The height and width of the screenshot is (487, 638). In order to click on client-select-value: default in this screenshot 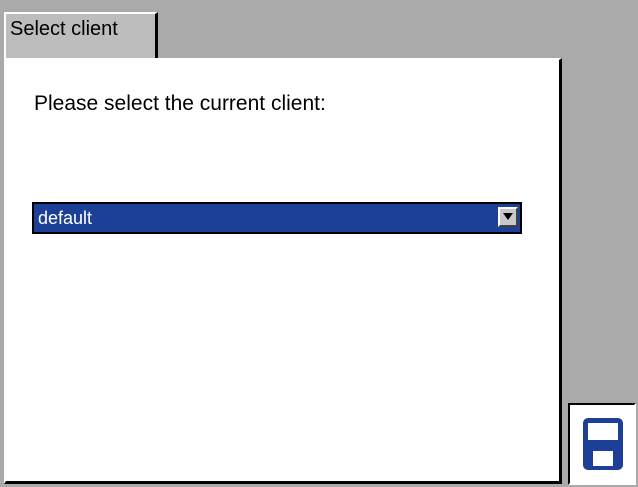, I will do `click(65, 218)`.